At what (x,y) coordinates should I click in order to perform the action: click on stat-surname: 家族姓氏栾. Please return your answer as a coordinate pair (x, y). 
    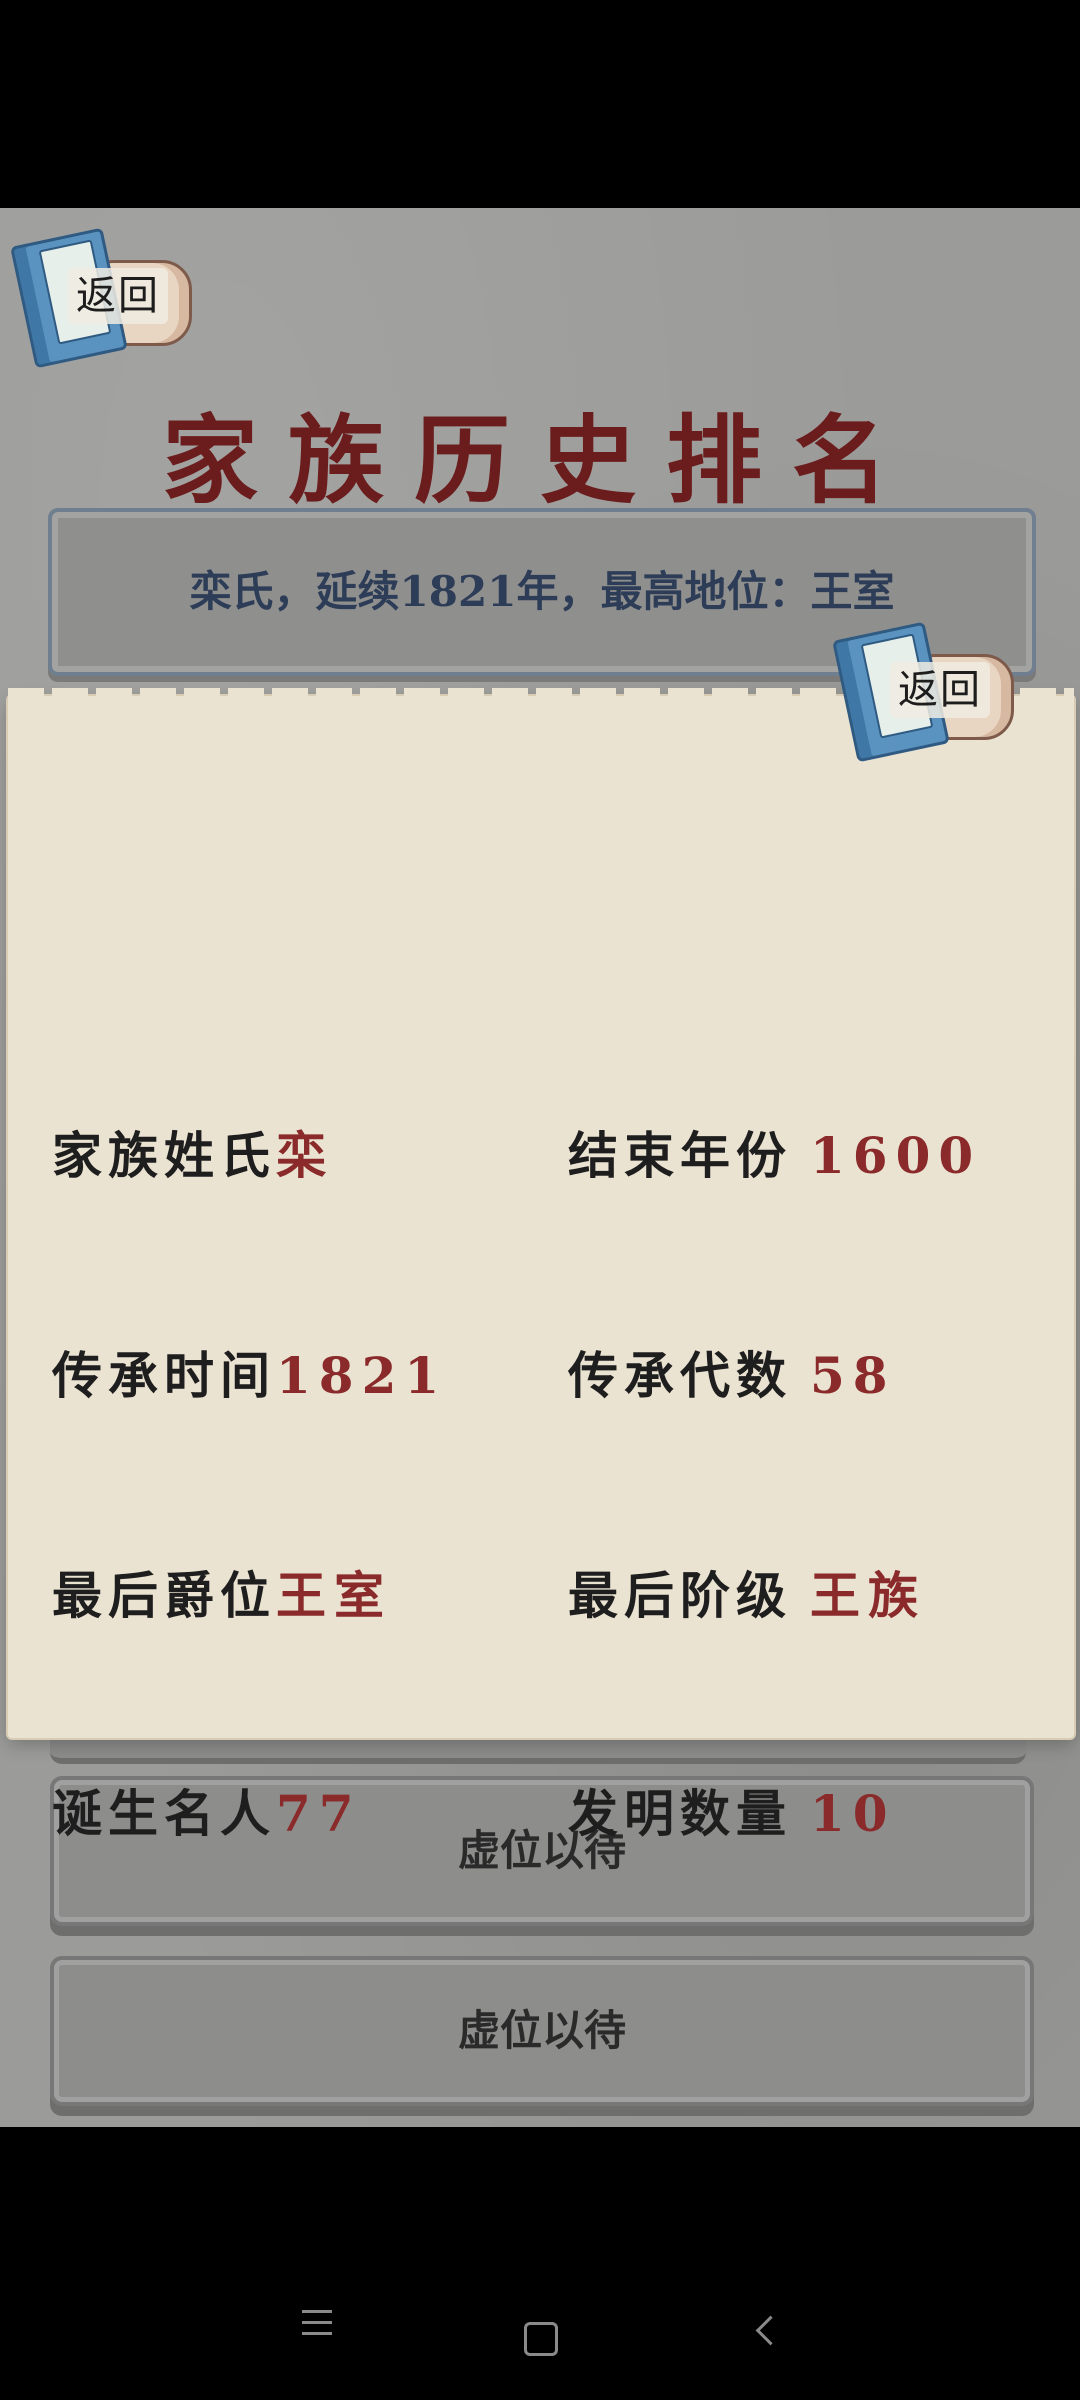
    Looking at the image, I should click on (193, 1152).